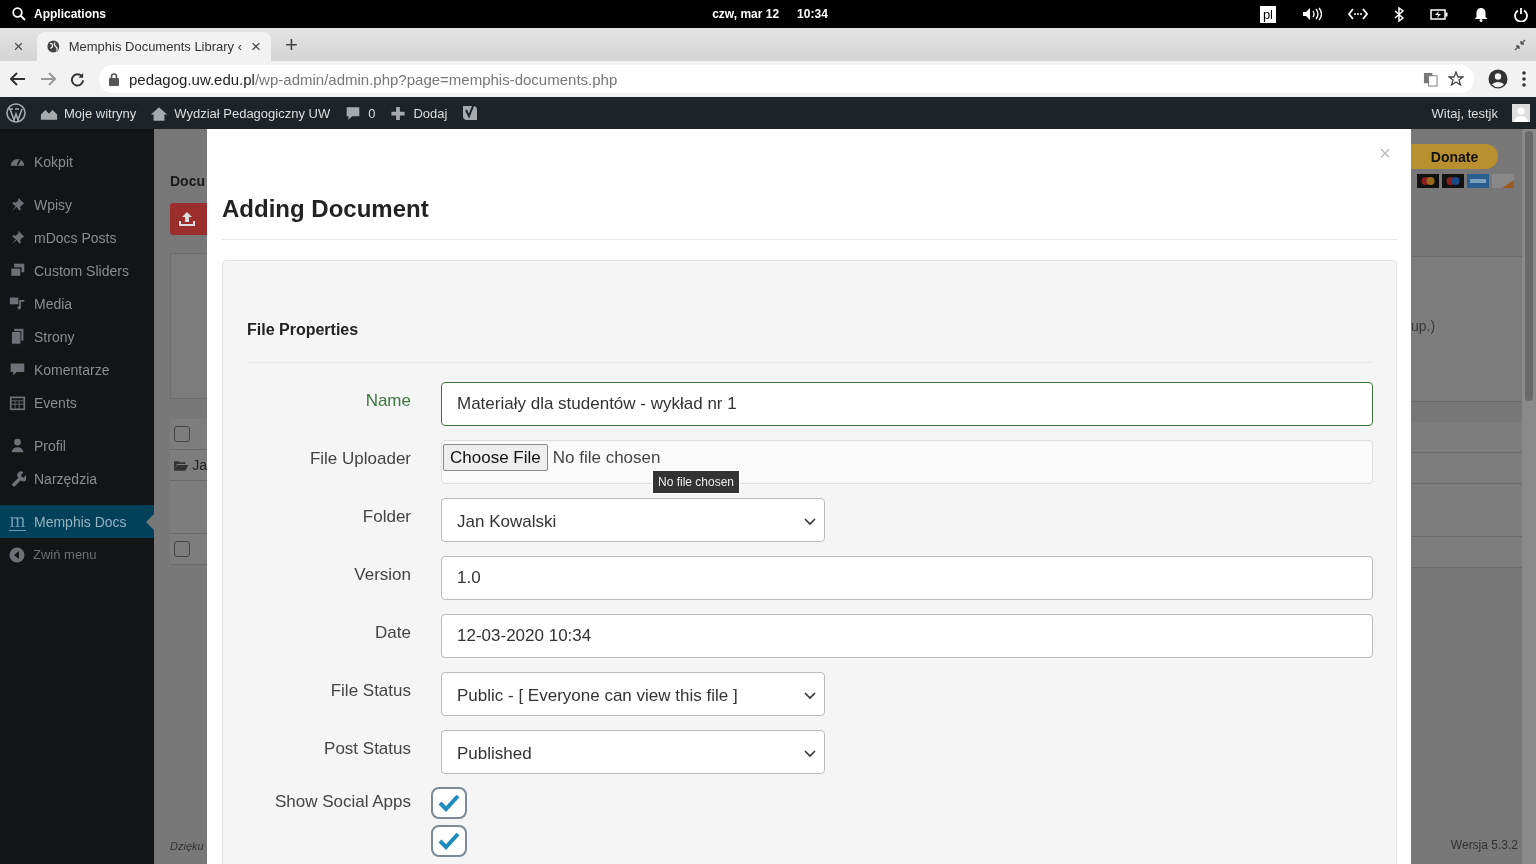 This screenshot has width=1536, height=864. Describe the element at coordinates (696, 482) in the screenshot. I see `tooltip: No file chosen` at that location.